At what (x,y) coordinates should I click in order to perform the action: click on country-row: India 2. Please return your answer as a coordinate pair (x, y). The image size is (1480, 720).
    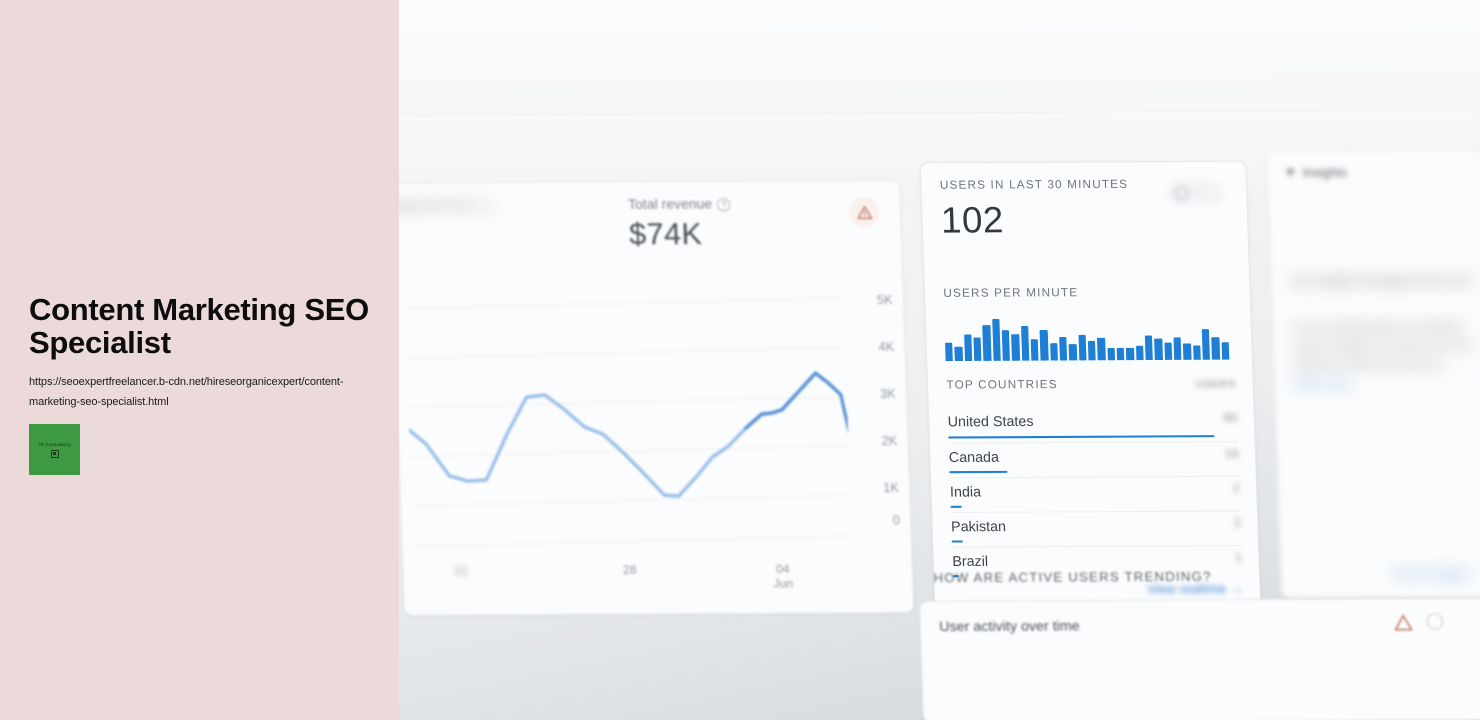
    Looking at the image, I should click on (1095, 493).